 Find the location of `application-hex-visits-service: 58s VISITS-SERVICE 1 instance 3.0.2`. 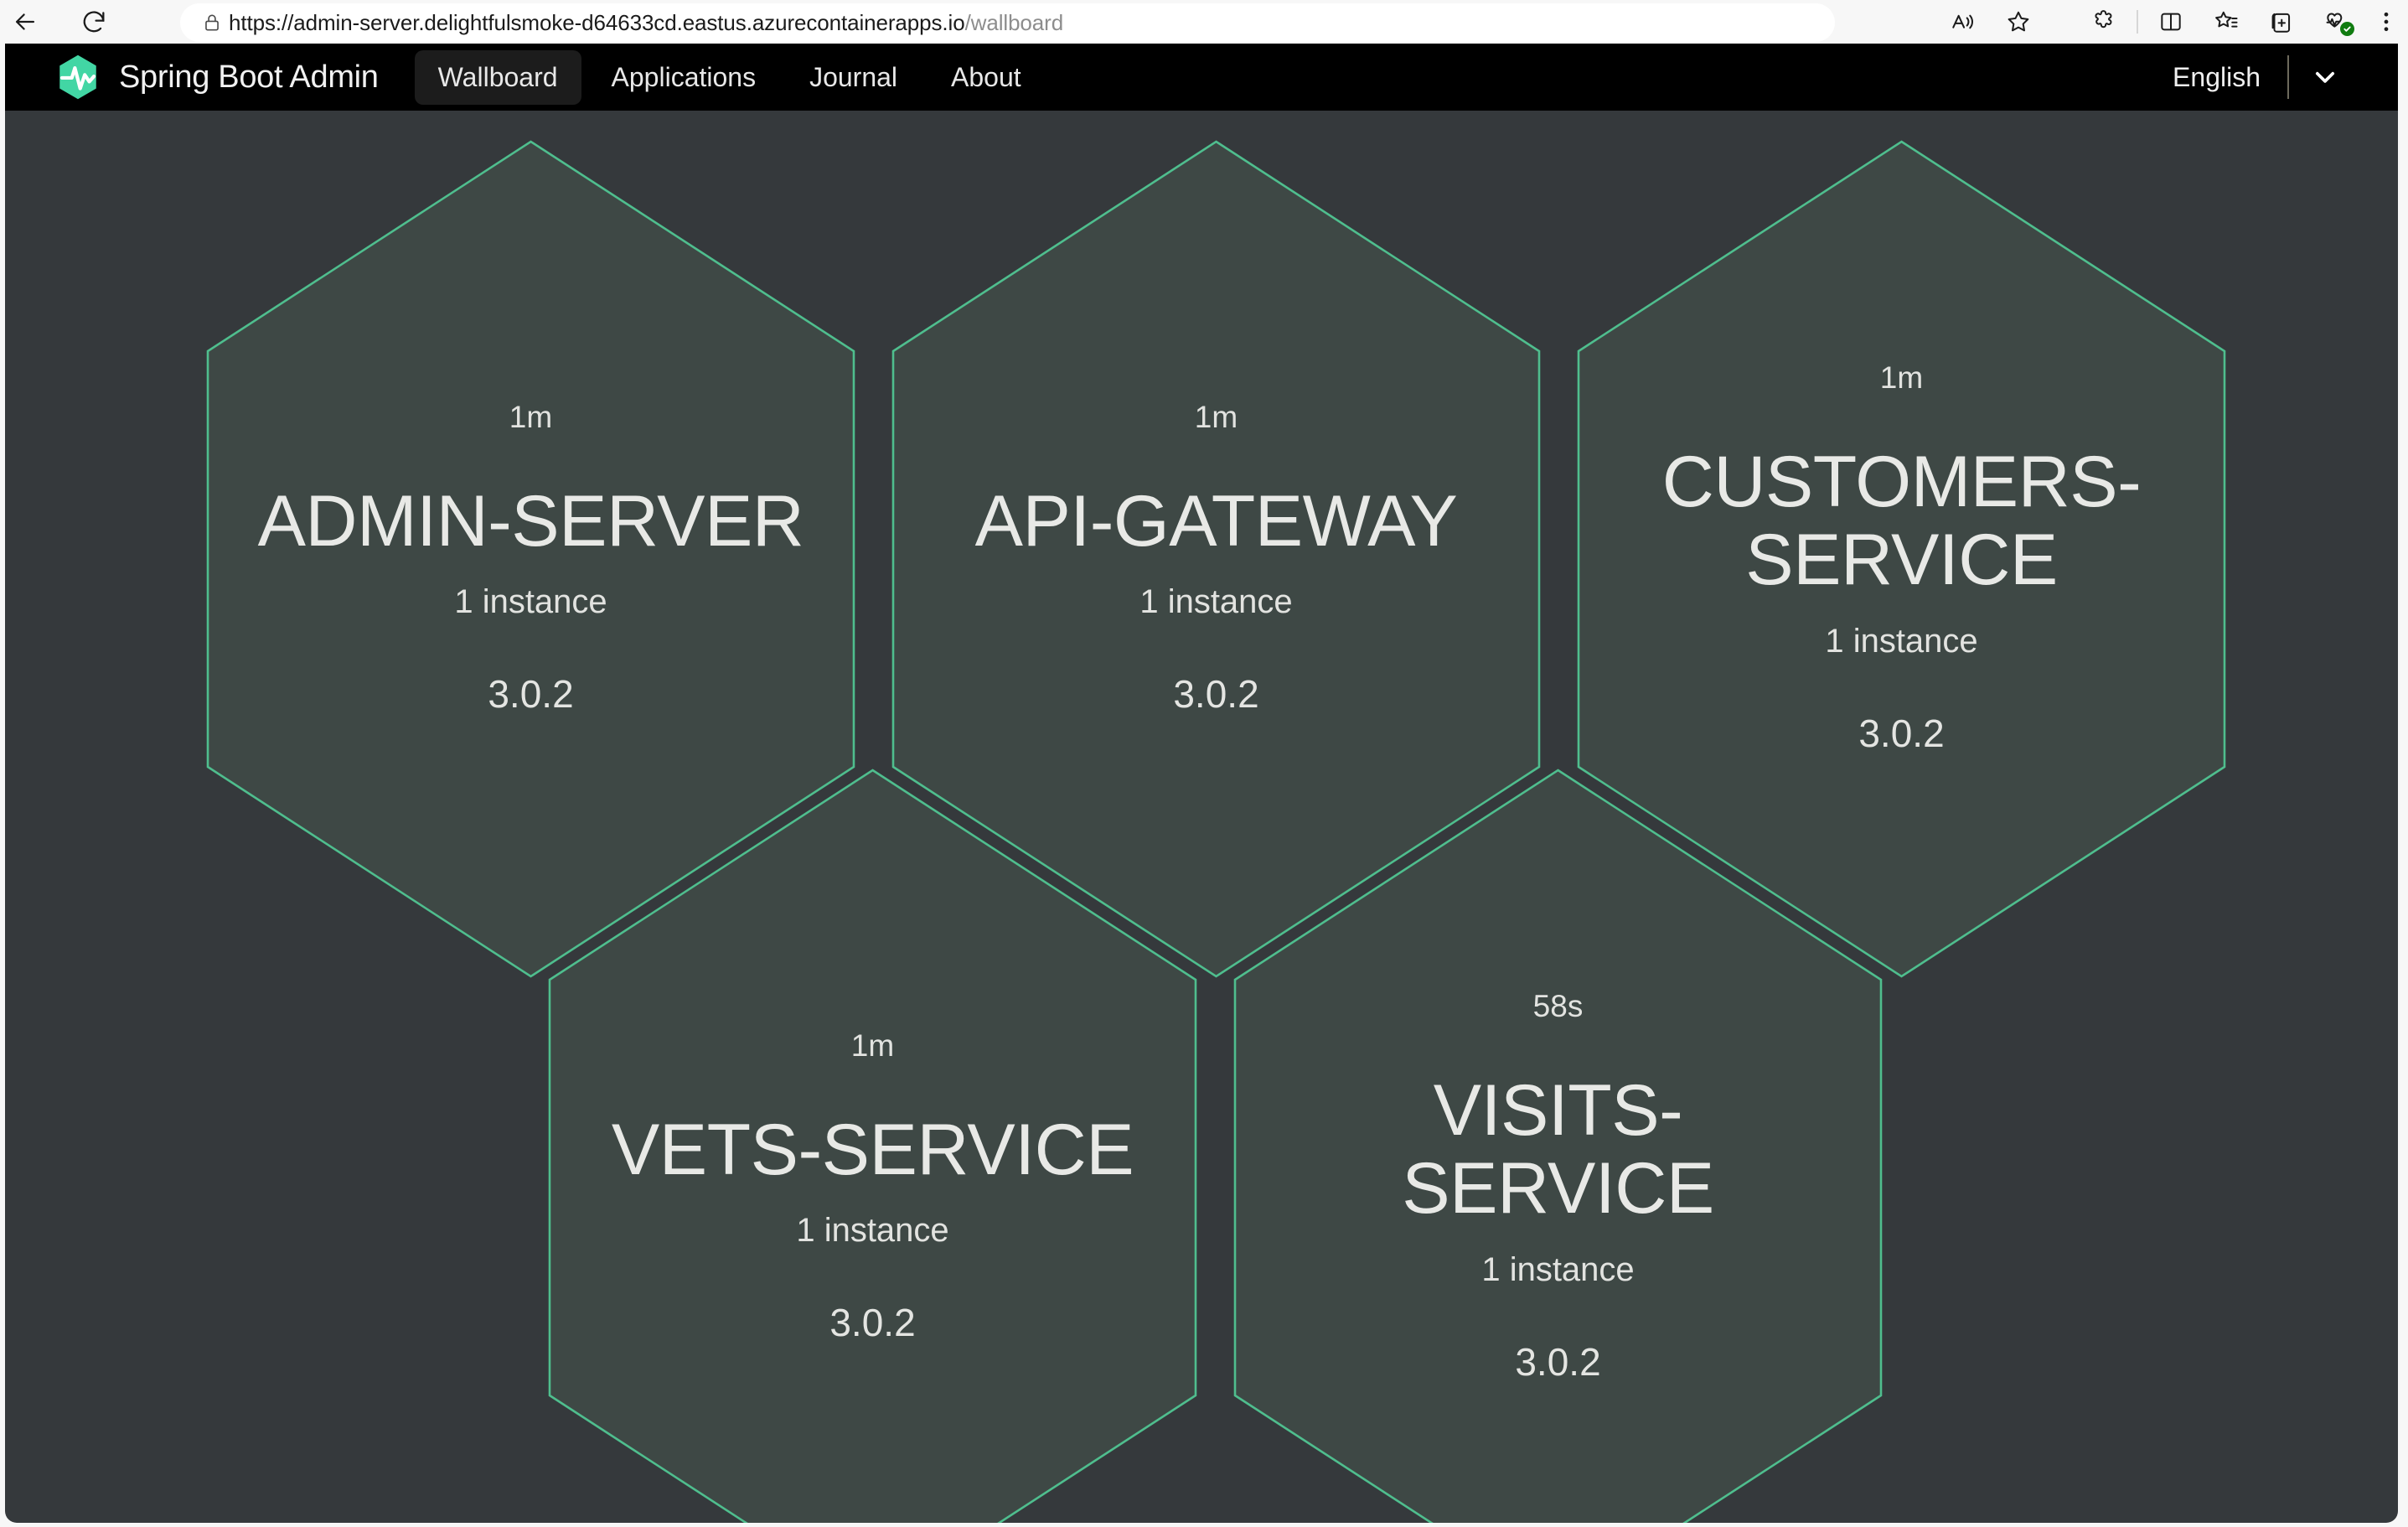

application-hex-visits-service: 58s VISITS-SERVICE 1 instance 3.0.2 is located at coordinates (1558, 1146).